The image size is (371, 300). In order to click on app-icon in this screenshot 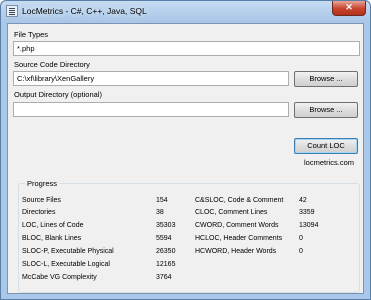, I will do `click(12, 11)`.